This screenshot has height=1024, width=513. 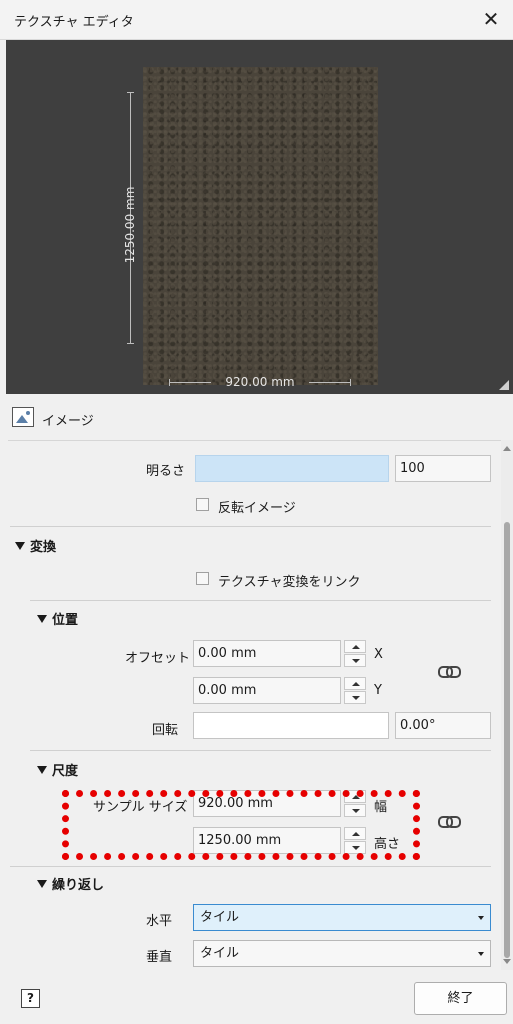 What do you see at coordinates (260, 382) in the screenshot?
I see `width-dimension-label: 920.00 mm` at bounding box center [260, 382].